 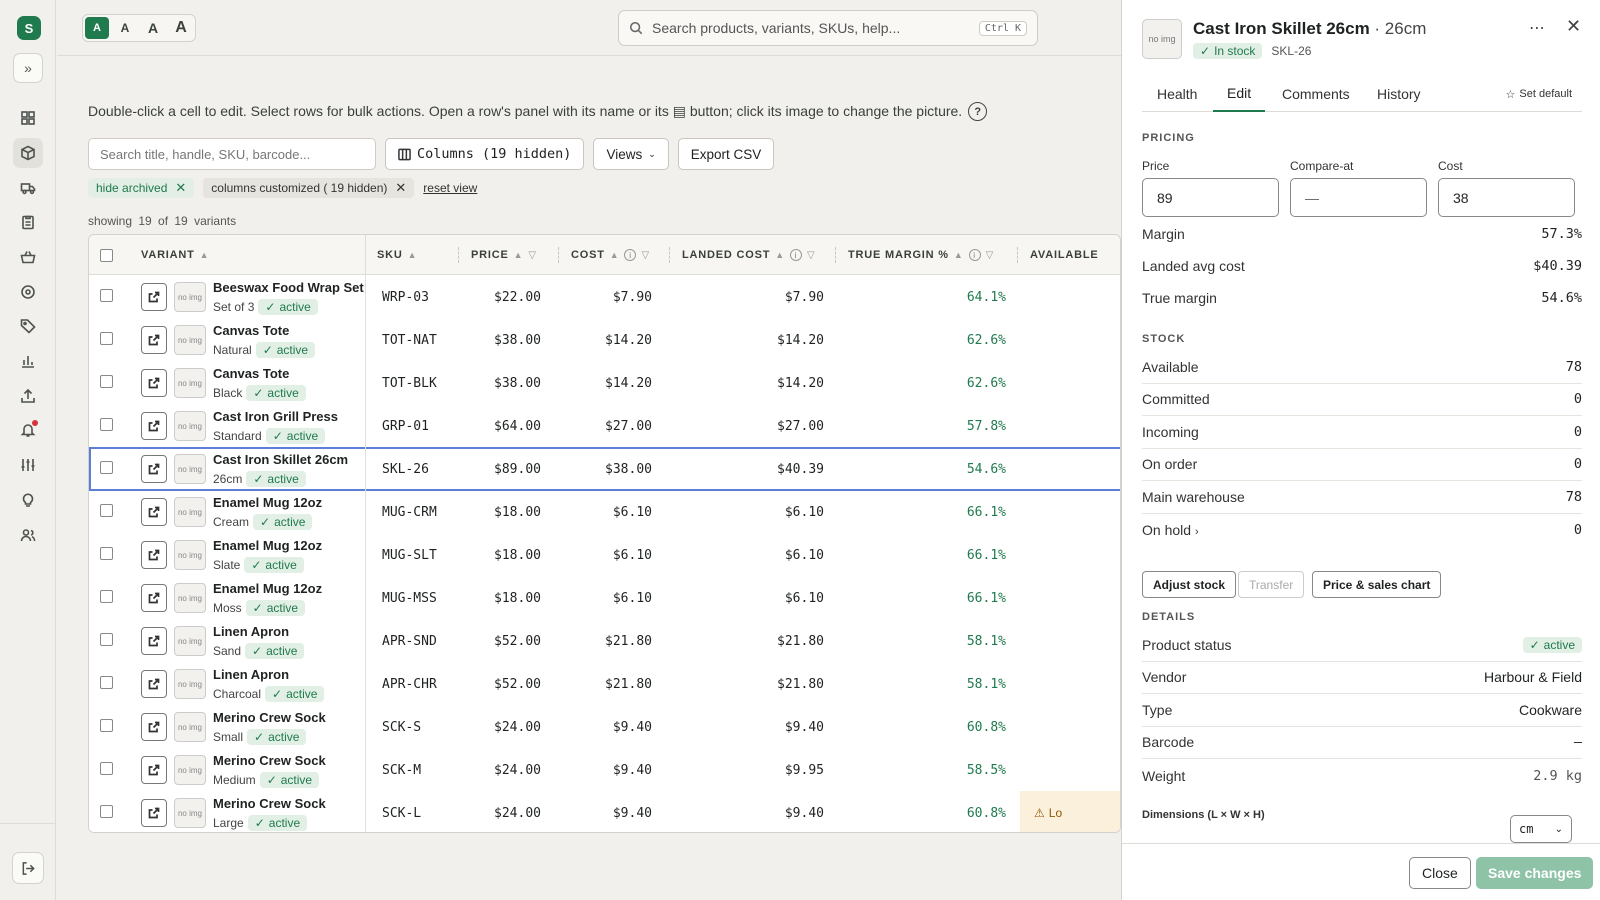 What do you see at coordinates (1210, 197) in the screenshot?
I see `price-input: 89` at bounding box center [1210, 197].